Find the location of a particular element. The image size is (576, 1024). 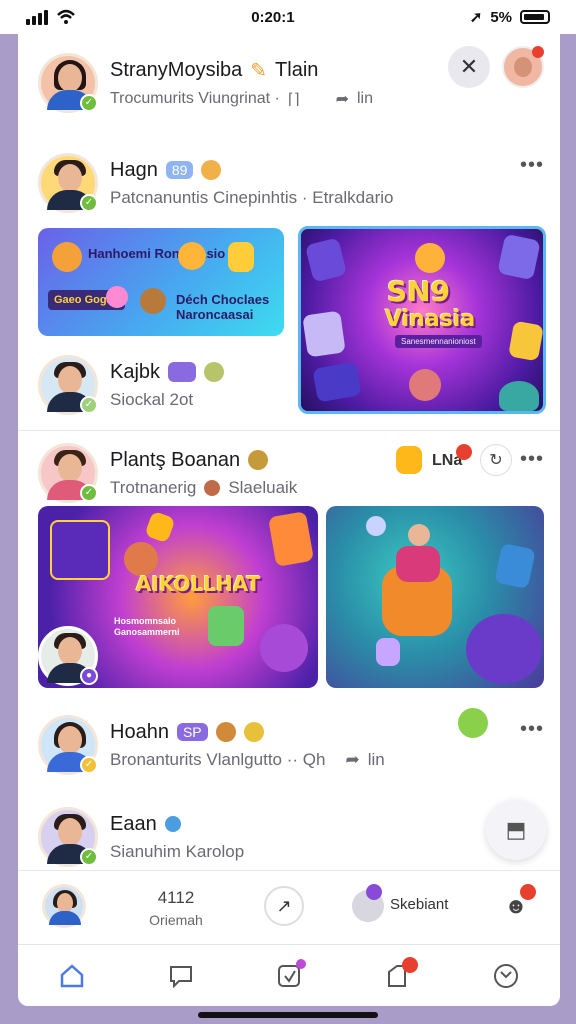

feed-item-subtitle: Bronanturits Vlanlgutto ·· Qh is located at coordinates (218, 759).